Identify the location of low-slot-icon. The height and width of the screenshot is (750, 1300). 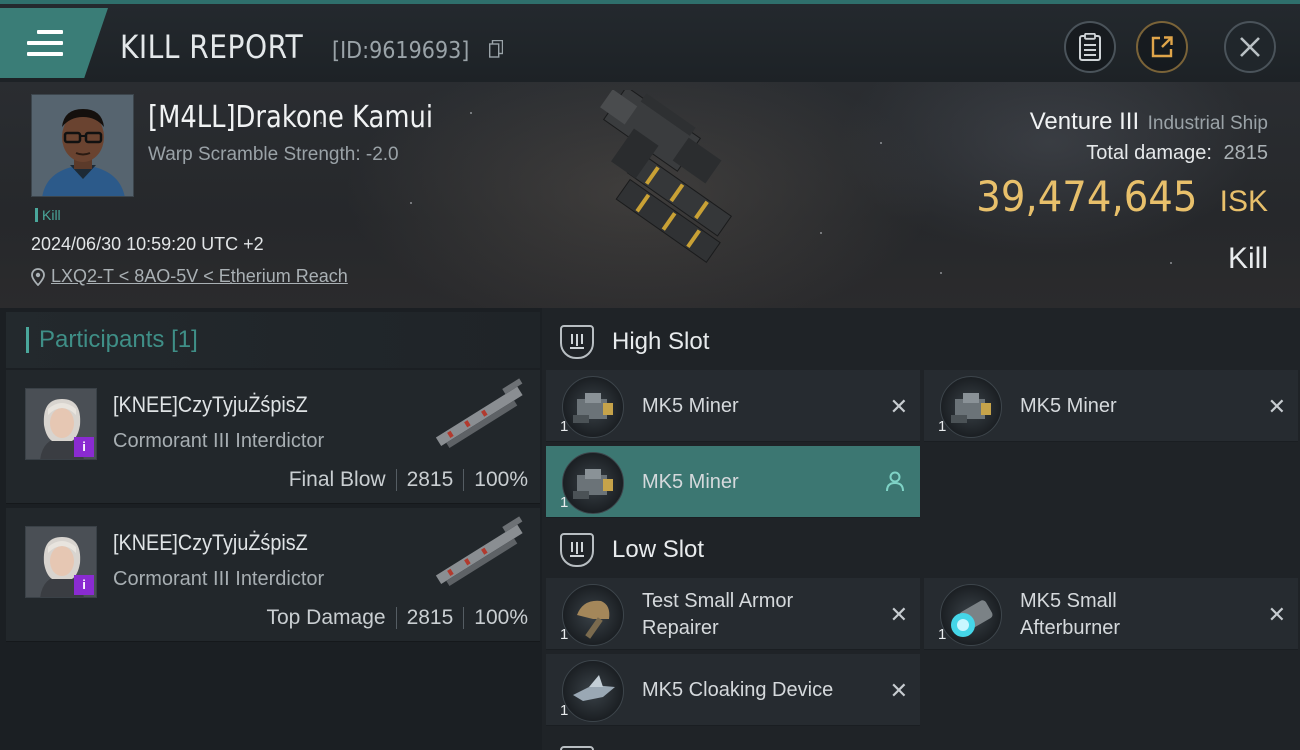
(577, 550).